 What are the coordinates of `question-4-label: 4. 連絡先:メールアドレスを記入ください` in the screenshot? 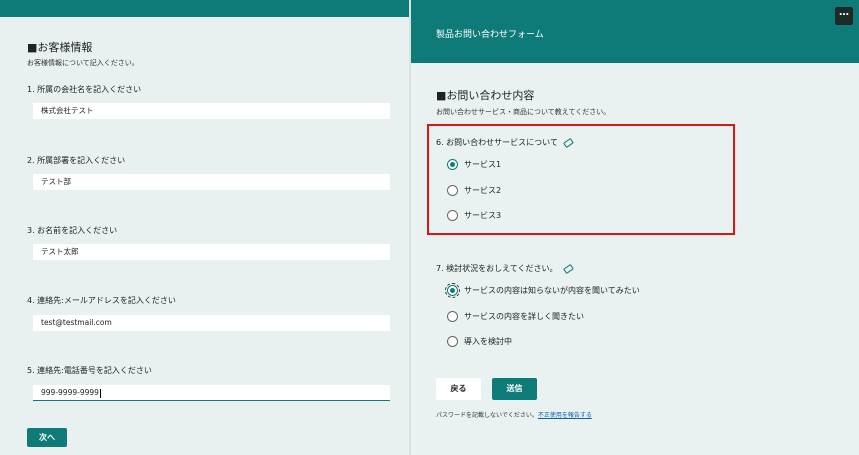 It's located at (101, 300).